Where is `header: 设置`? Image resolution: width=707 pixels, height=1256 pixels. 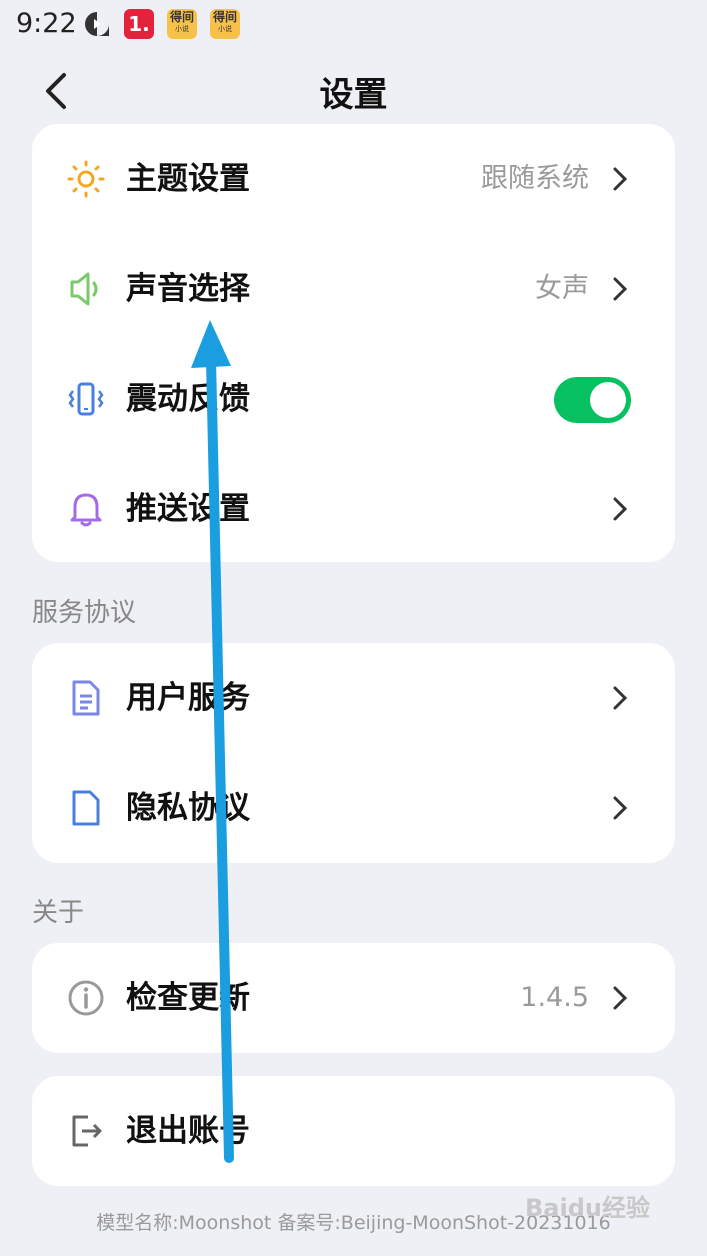
header: 设置 is located at coordinates (353, 90).